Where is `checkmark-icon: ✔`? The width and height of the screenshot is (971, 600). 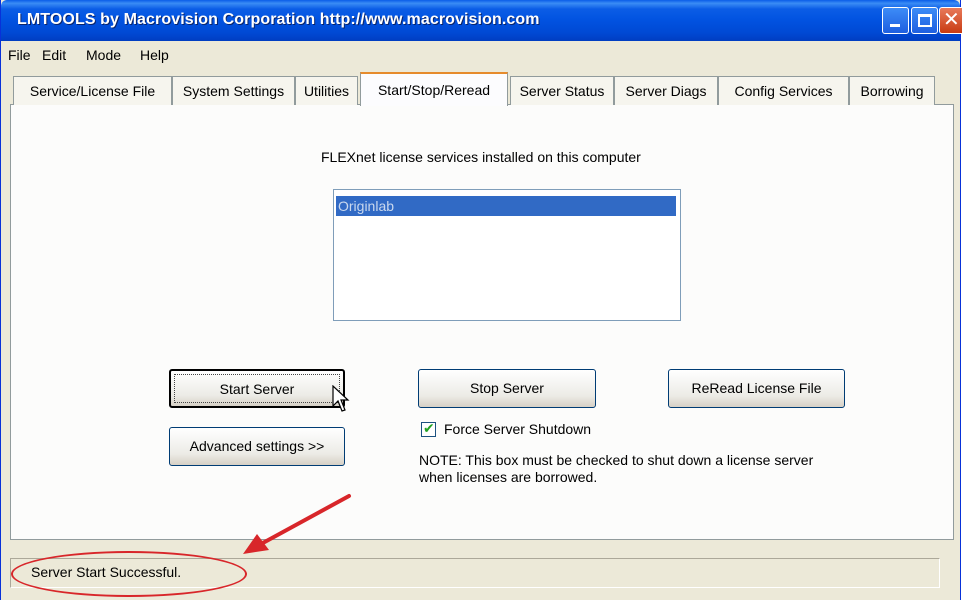
checkmark-icon: ✔ is located at coordinates (429, 428).